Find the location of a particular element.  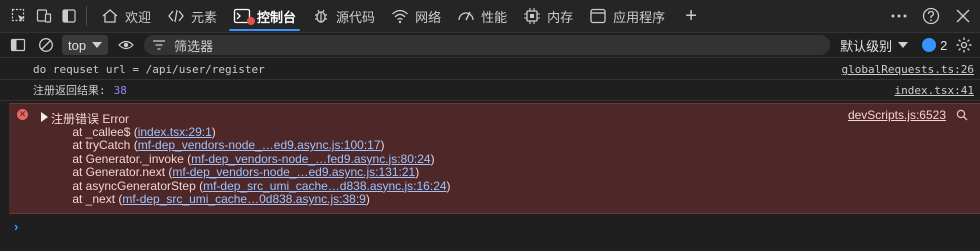

issues-counter: 2 is located at coordinates (934, 45).